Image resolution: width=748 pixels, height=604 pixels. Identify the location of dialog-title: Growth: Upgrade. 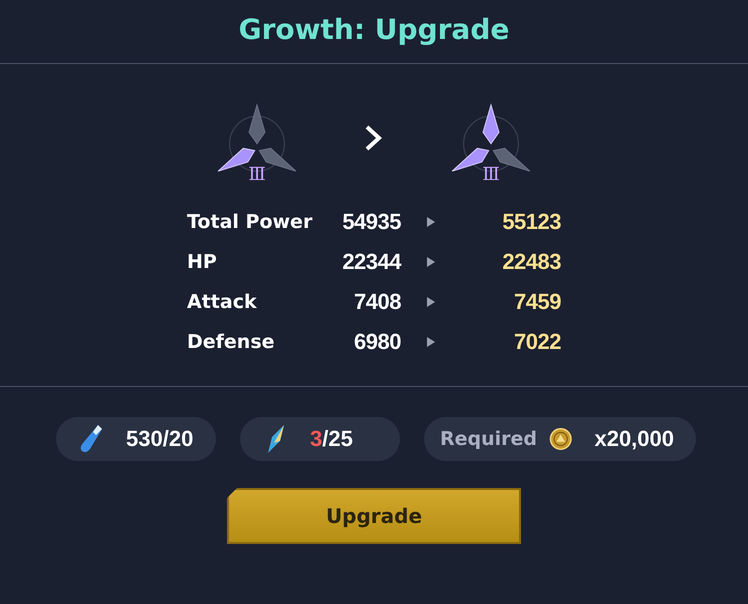
(374, 30).